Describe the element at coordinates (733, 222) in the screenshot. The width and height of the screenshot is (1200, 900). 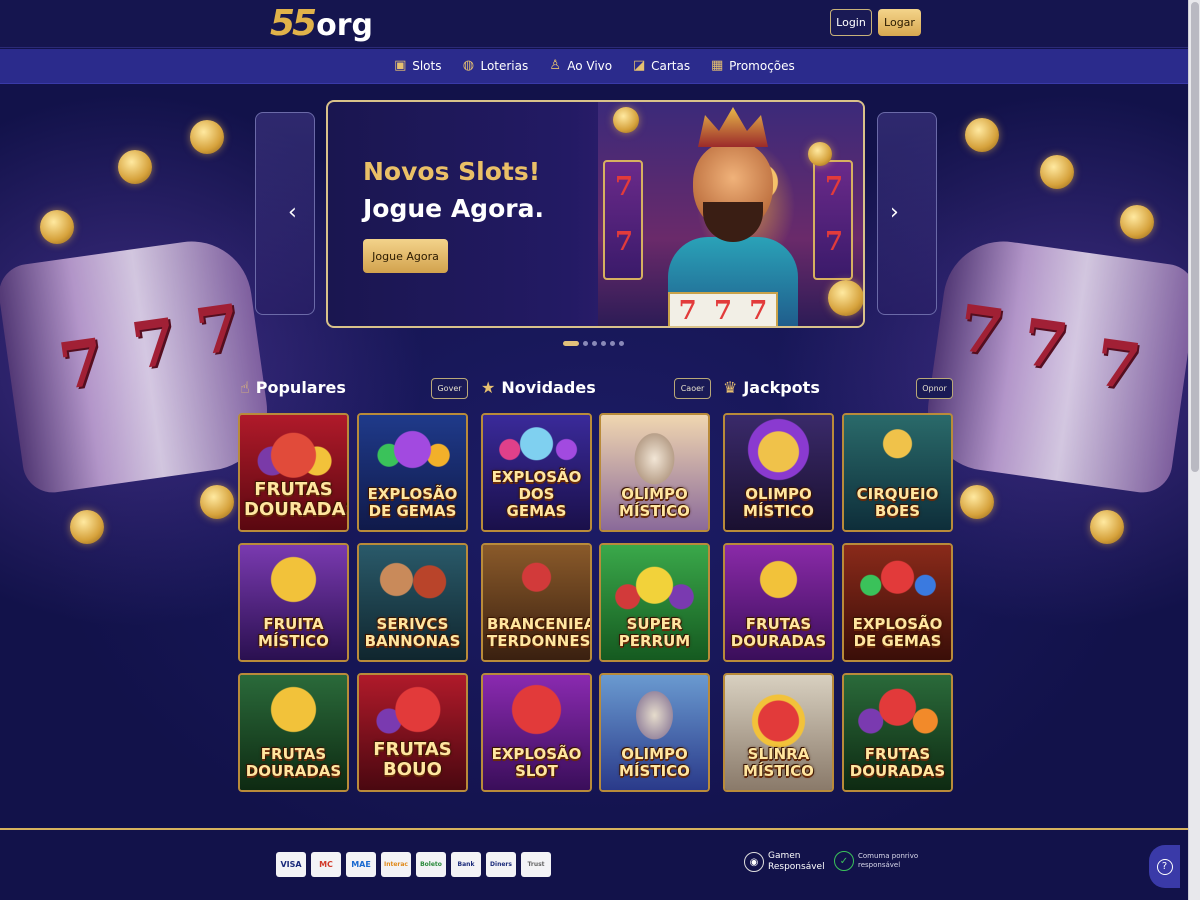
I see `hero-king-beard` at that location.